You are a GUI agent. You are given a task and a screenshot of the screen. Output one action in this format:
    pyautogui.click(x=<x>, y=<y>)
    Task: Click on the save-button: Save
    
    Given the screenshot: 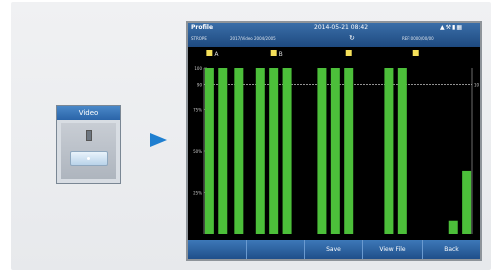 What is the action you would take?
    pyautogui.click(x=333, y=249)
    